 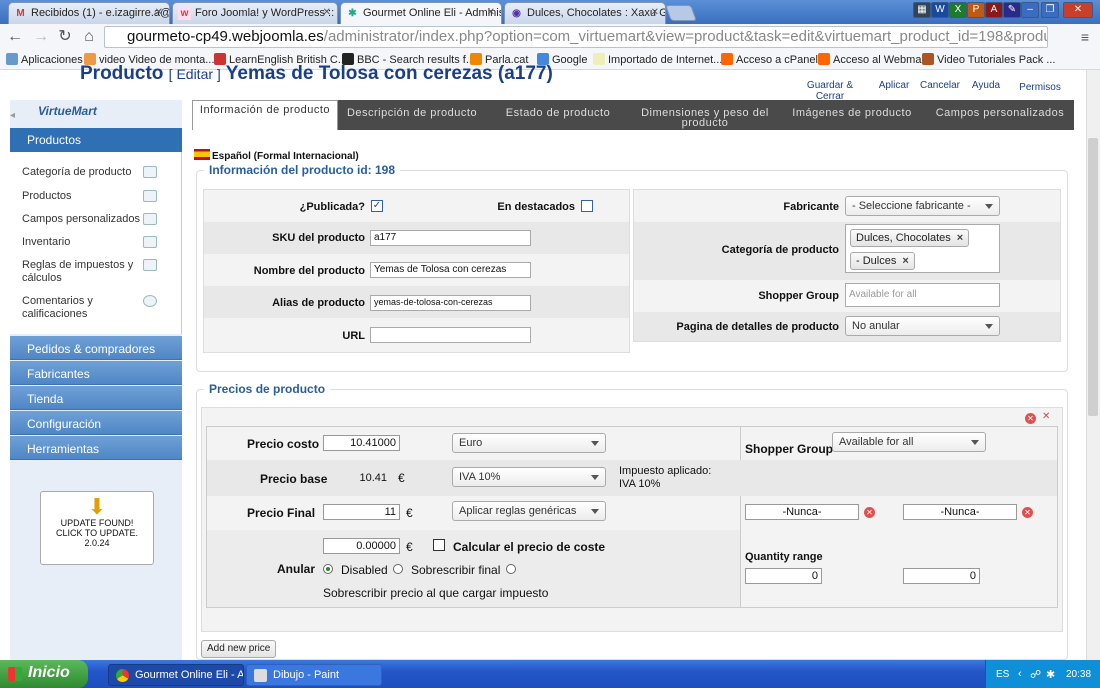 I want to click on url-field, so click(x=450, y=335).